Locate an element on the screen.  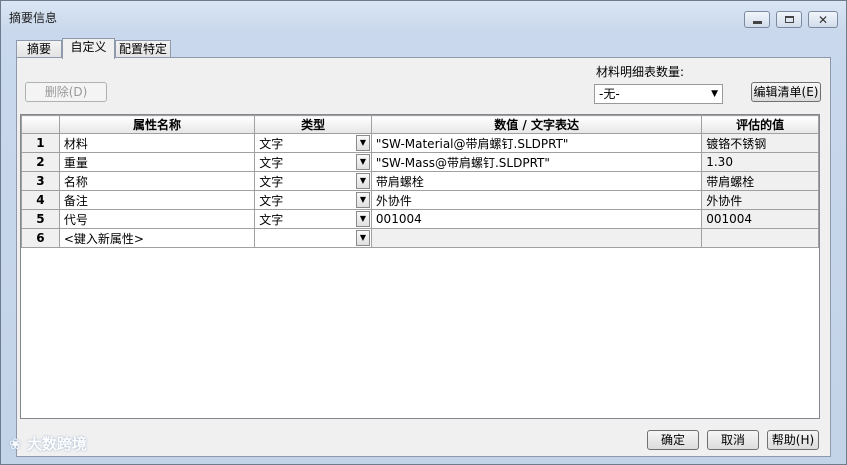
tab-config-specific: 配置特定 is located at coordinates (143, 49).